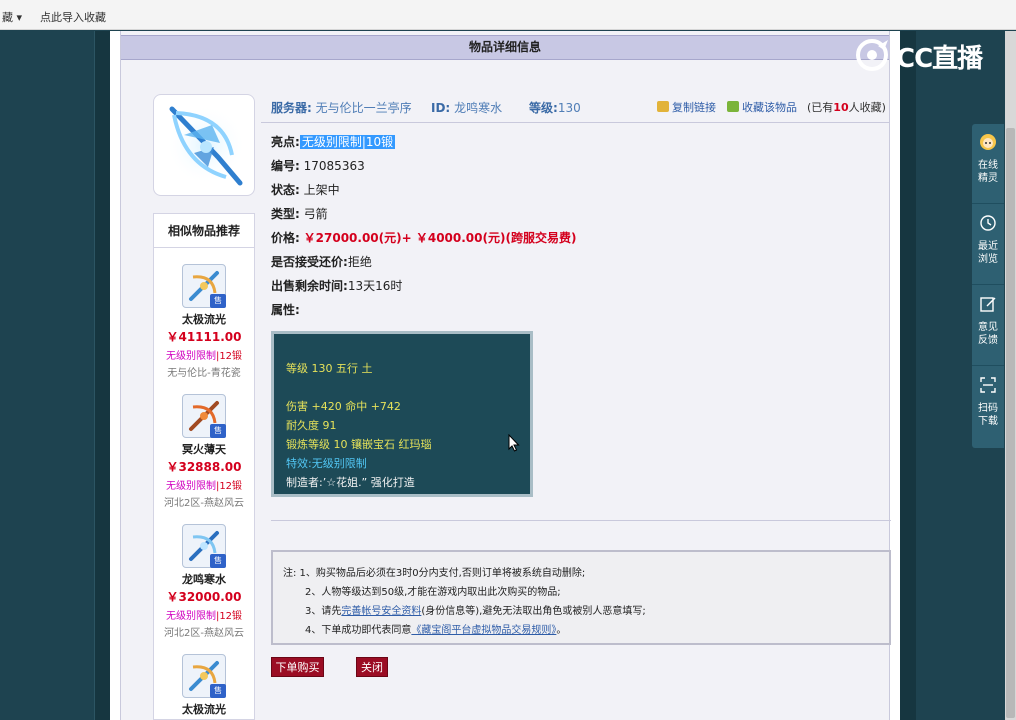  Describe the element at coordinates (334, 166) in the screenshot. I see `number-value: 17085363` at that location.